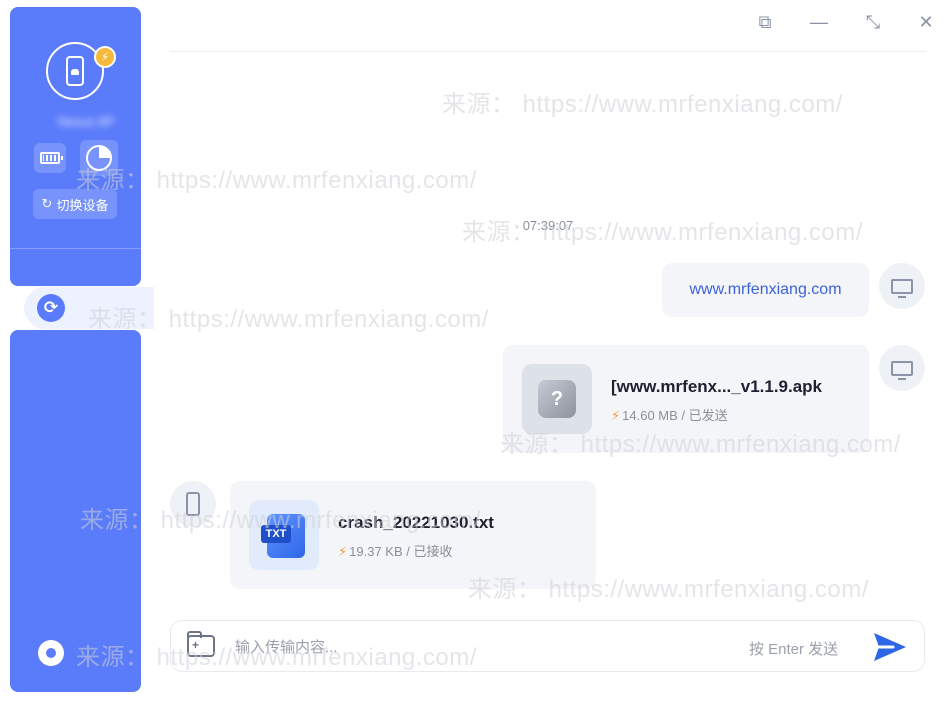  What do you see at coordinates (765, 22) in the screenshot?
I see `pin-window-icon: ⧉` at bounding box center [765, 22].